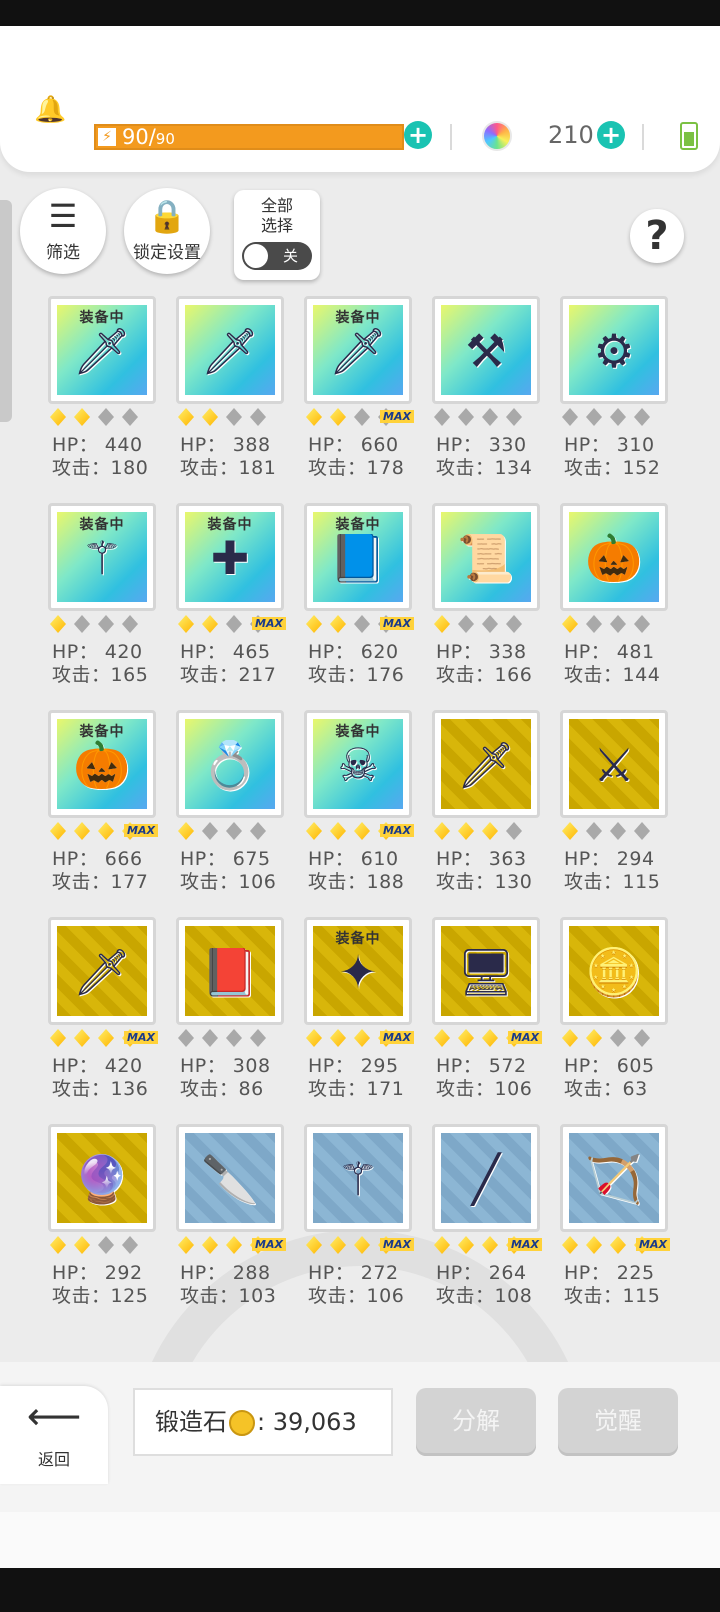 The image size is (720, 1612). I want to click on equipment-card: 🔮, so click(102, 1178).